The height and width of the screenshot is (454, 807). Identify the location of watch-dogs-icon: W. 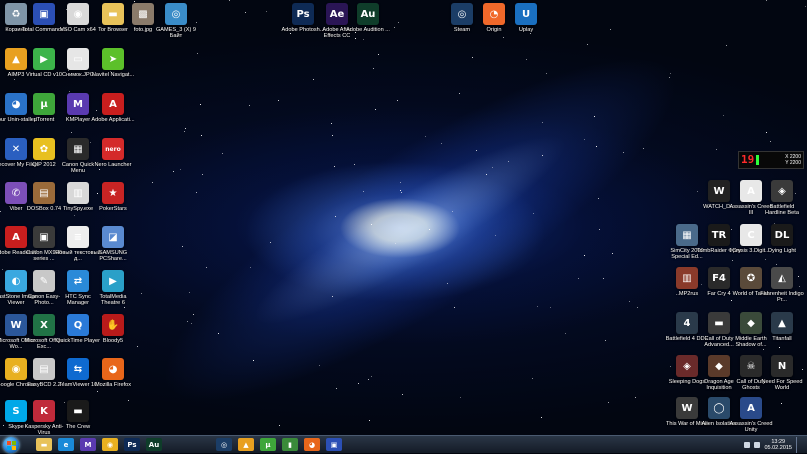
(719, 191).